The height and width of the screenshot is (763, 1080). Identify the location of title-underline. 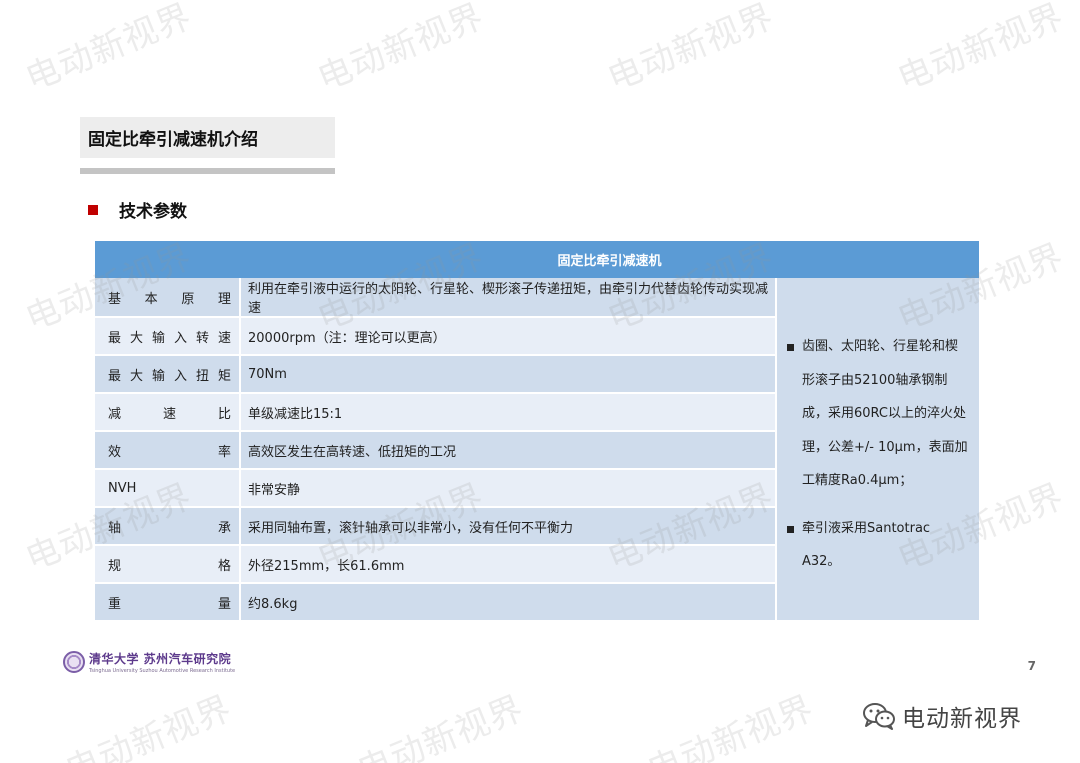
(207, 171).